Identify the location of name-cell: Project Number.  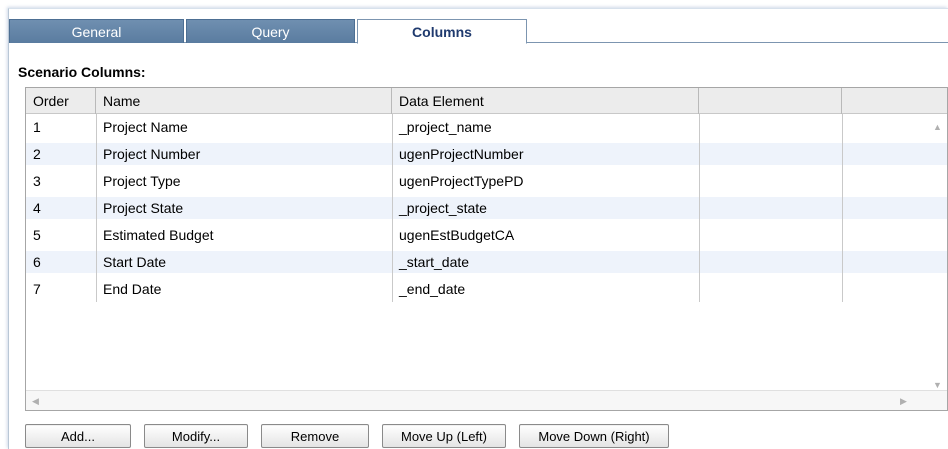
(152, 154).